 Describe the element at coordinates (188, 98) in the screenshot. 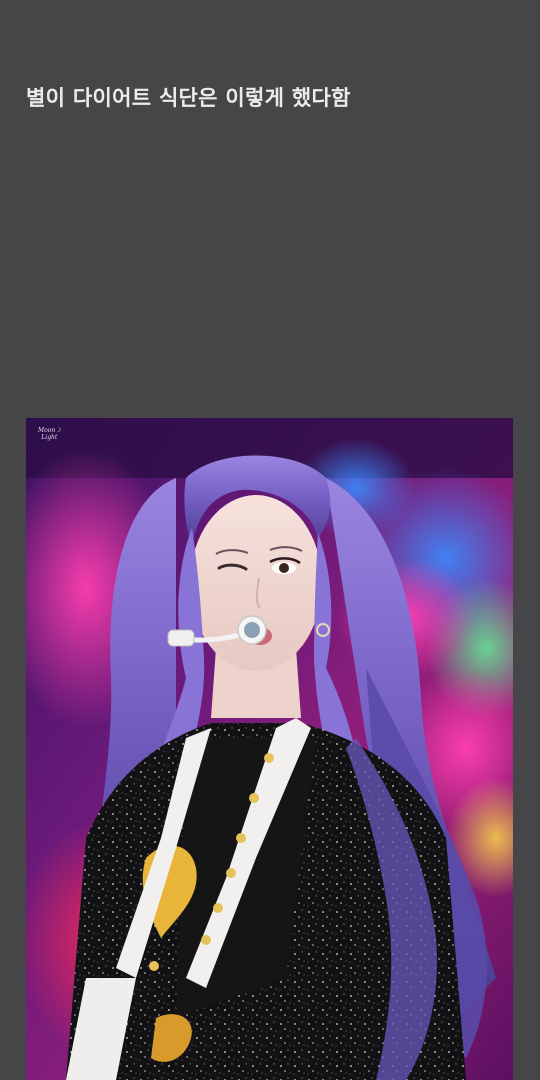

I see `post-title: 별이 다이어트 식단은 이렇게 했다함` at that location.